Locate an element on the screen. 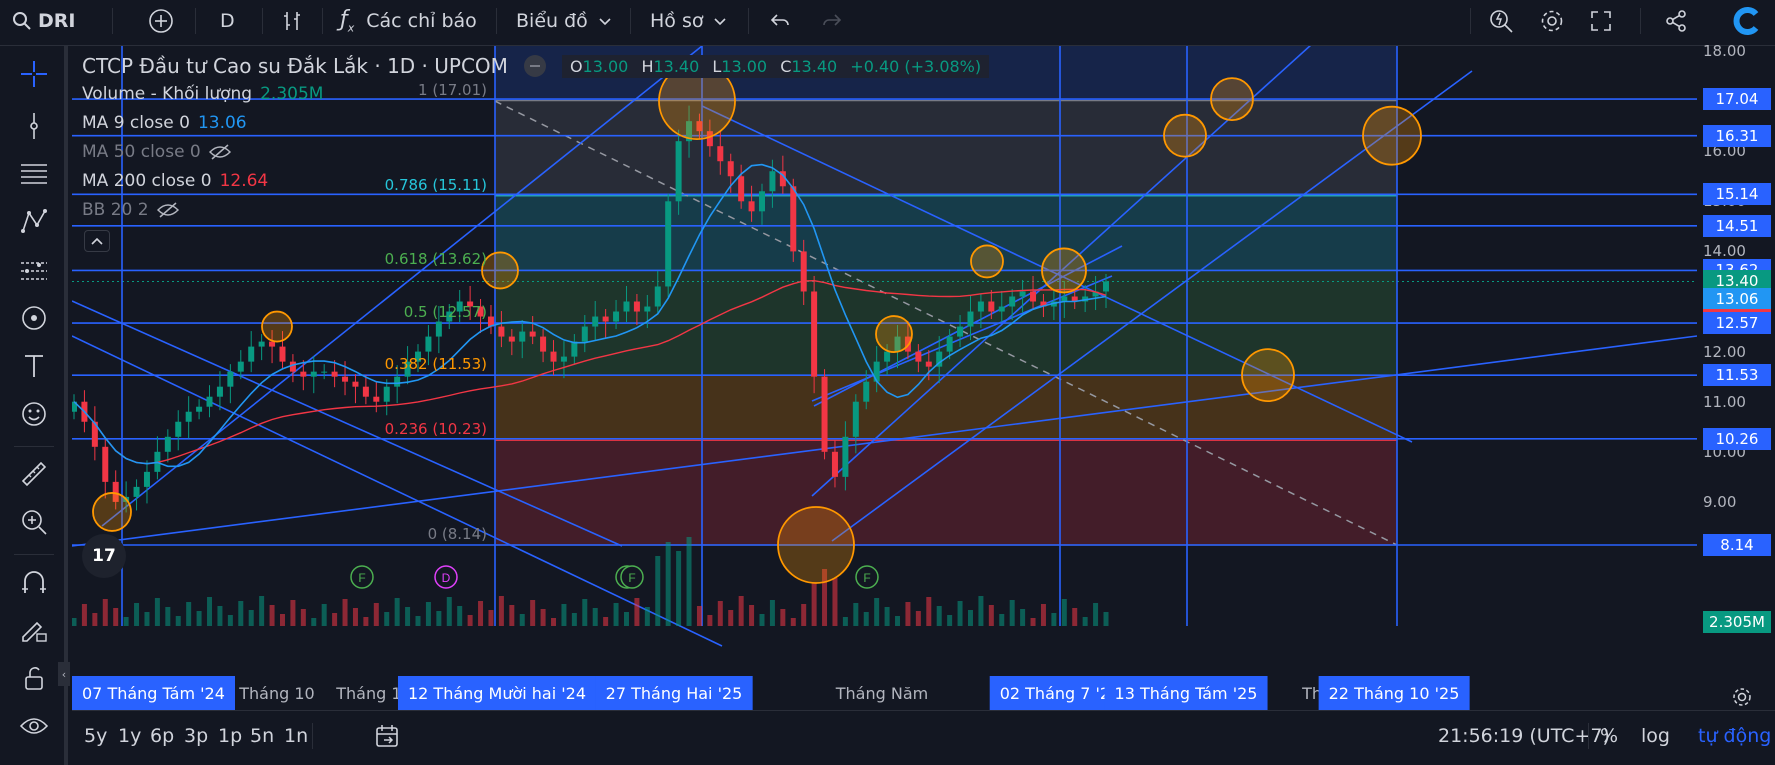  range-button: 1p is located at coordinates (230, 736).